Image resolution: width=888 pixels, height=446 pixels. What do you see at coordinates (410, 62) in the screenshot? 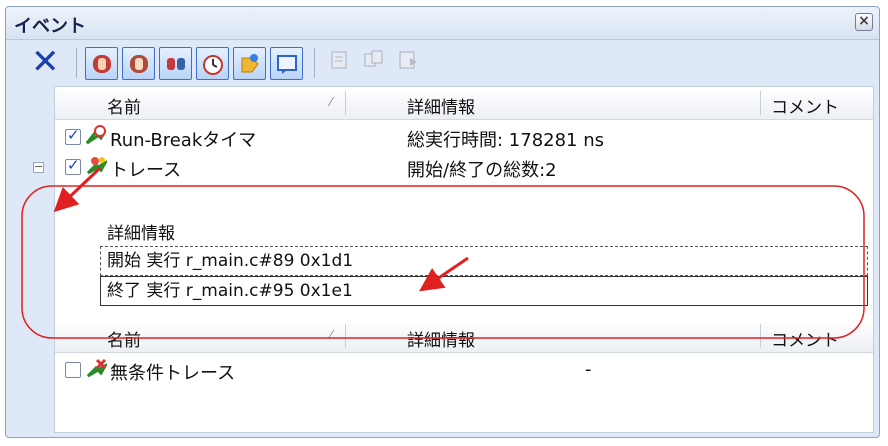
I see `export-icon` at bounding box center [410, 62].